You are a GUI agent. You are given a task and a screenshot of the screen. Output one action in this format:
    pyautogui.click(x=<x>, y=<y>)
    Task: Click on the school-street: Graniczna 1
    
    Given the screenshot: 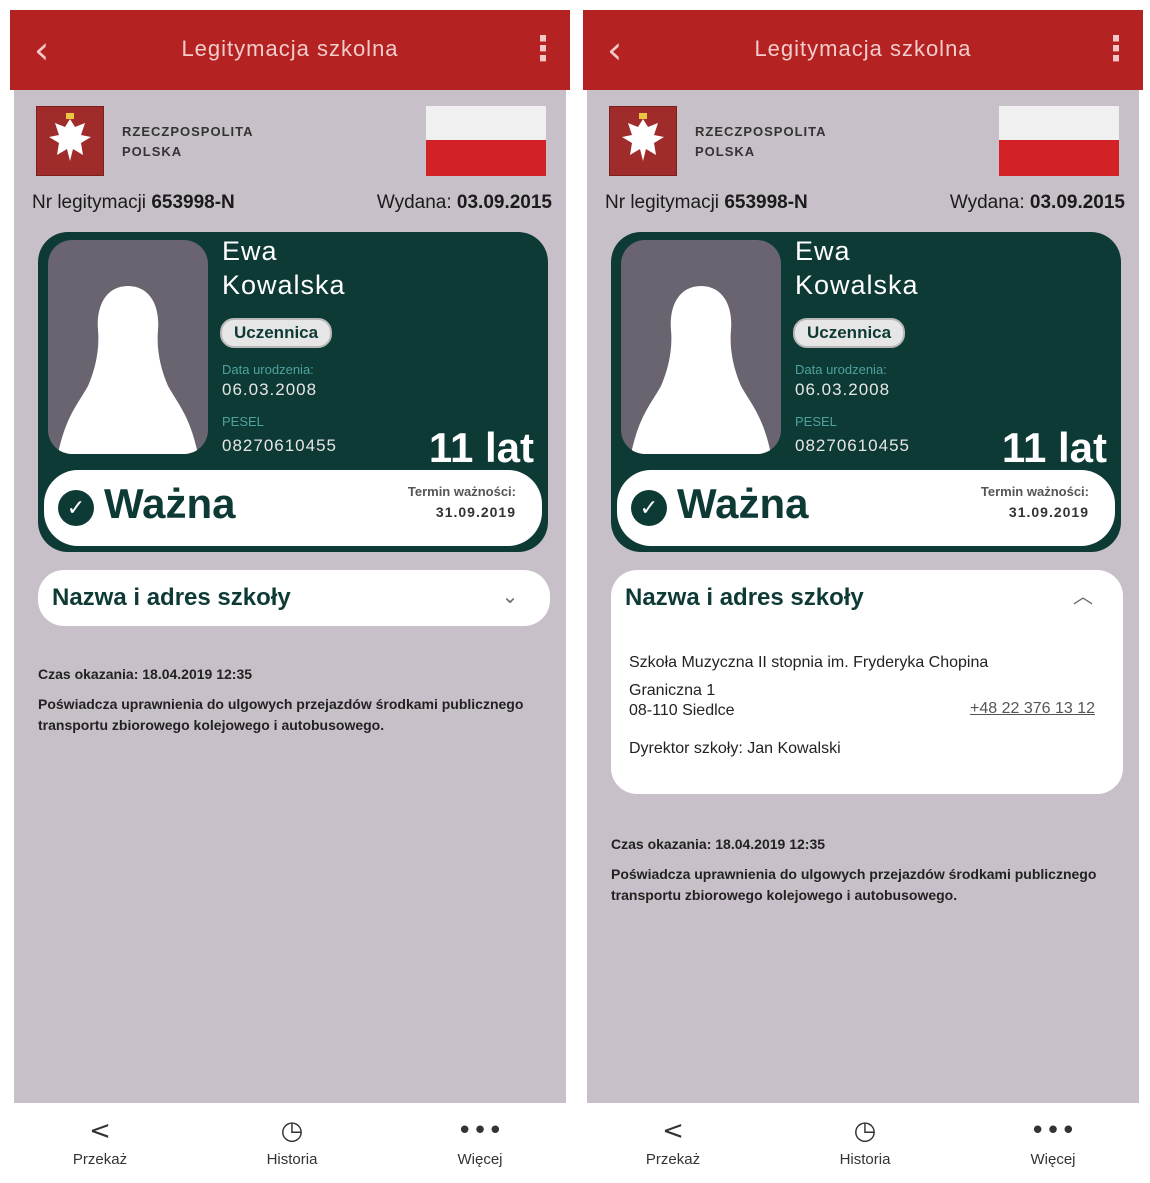 What is the action you would take?
    pyautogui.click(x=672, y=690)
    